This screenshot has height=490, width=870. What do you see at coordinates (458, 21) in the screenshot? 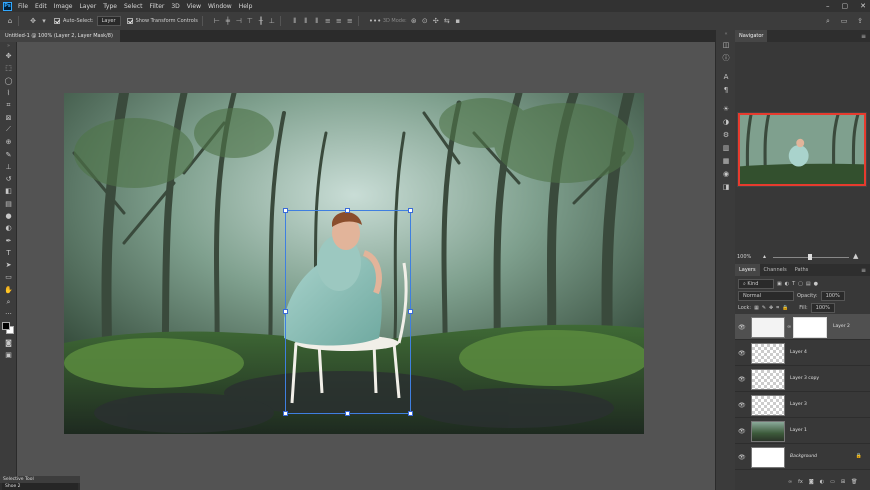
I see `3d-scale-icon: ▪` at bounding box center [458, 21].